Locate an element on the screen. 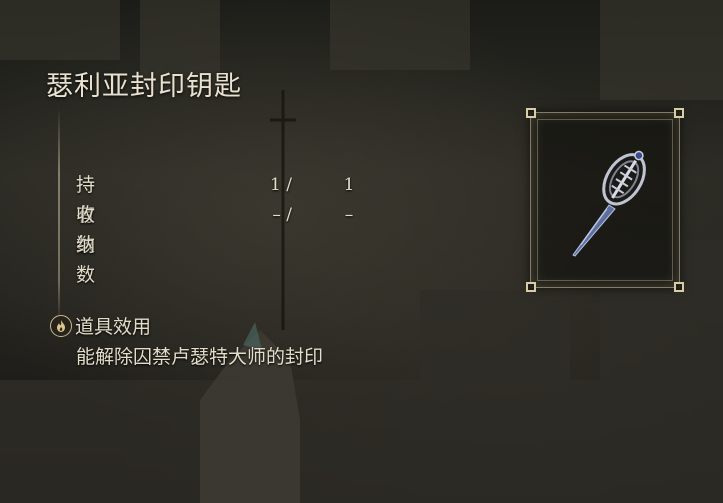 The height and width of the screenshot is (503, 723). seal-key-icon is located at coordinates (609, 203).